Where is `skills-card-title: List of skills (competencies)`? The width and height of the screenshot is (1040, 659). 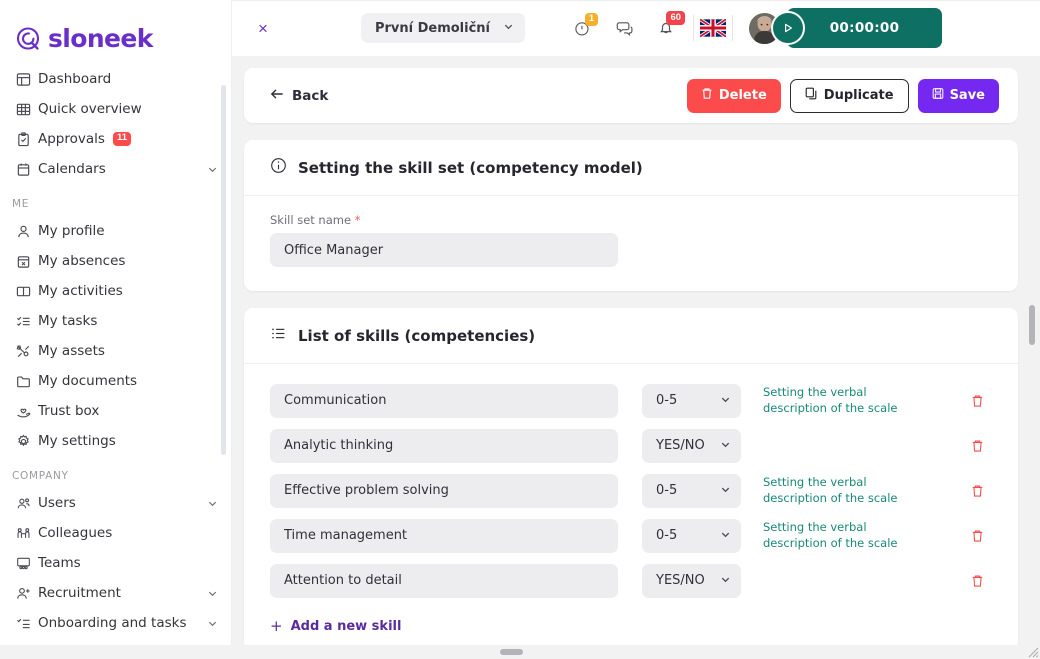
skills-card-title: List of skills (competencies) is located at coordinates (417, 336).